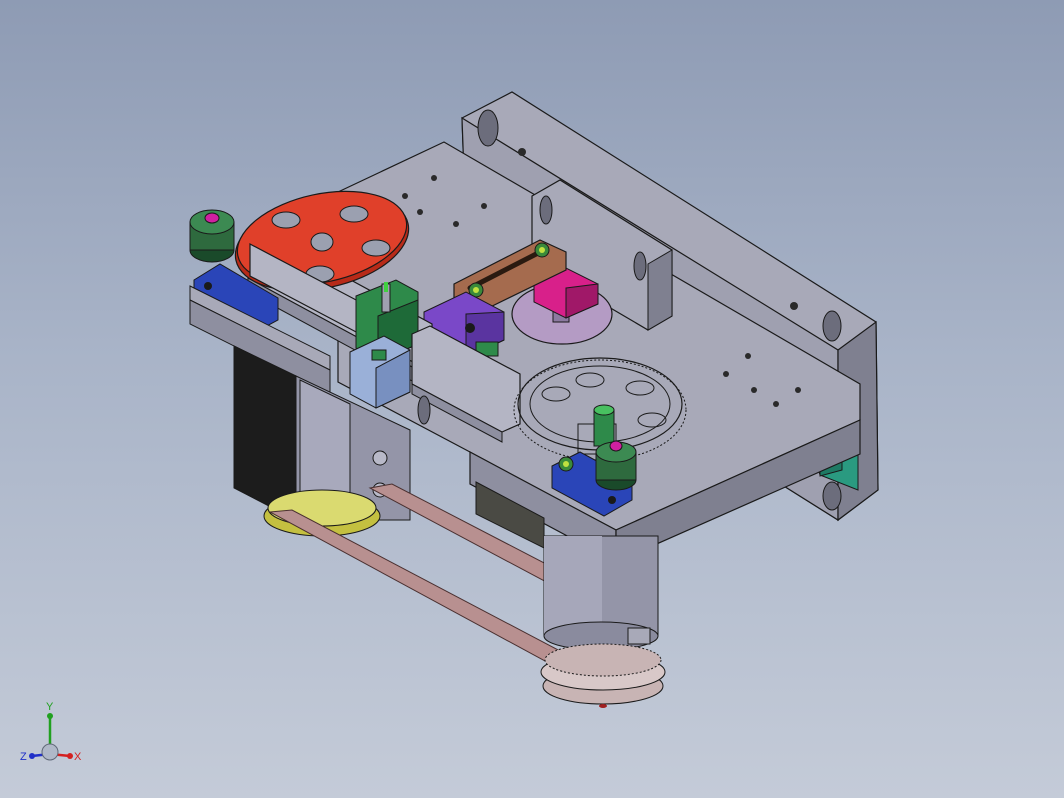  I want to click on triad-x-label: X, so click(78, 757).